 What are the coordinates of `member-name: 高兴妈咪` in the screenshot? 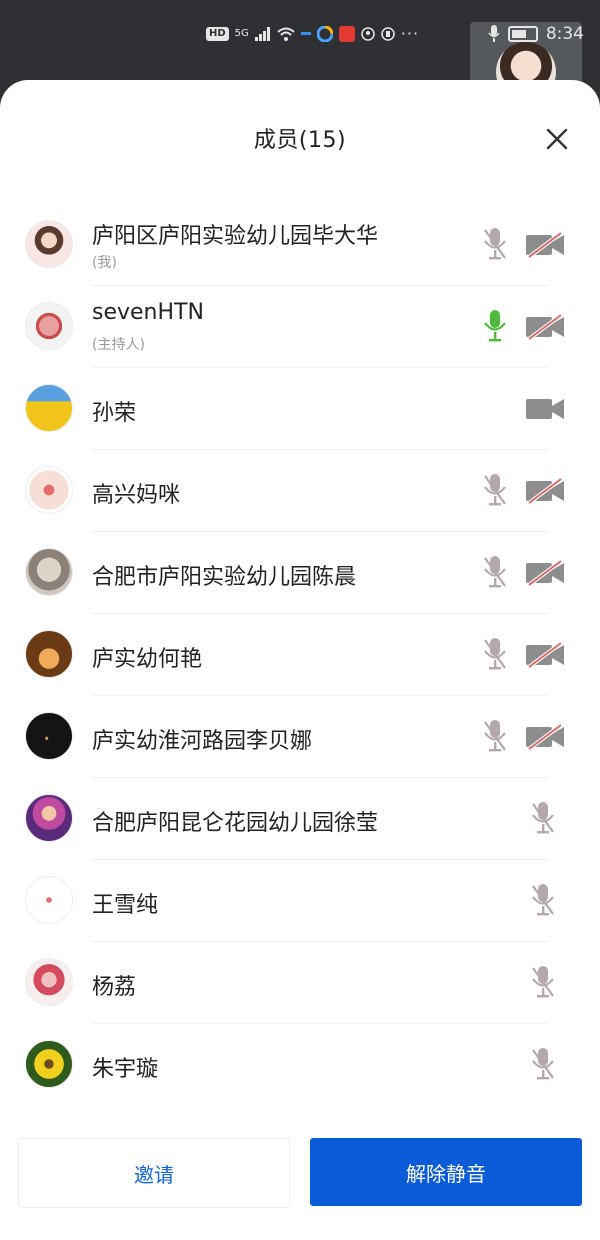 It's located at (136, 495).